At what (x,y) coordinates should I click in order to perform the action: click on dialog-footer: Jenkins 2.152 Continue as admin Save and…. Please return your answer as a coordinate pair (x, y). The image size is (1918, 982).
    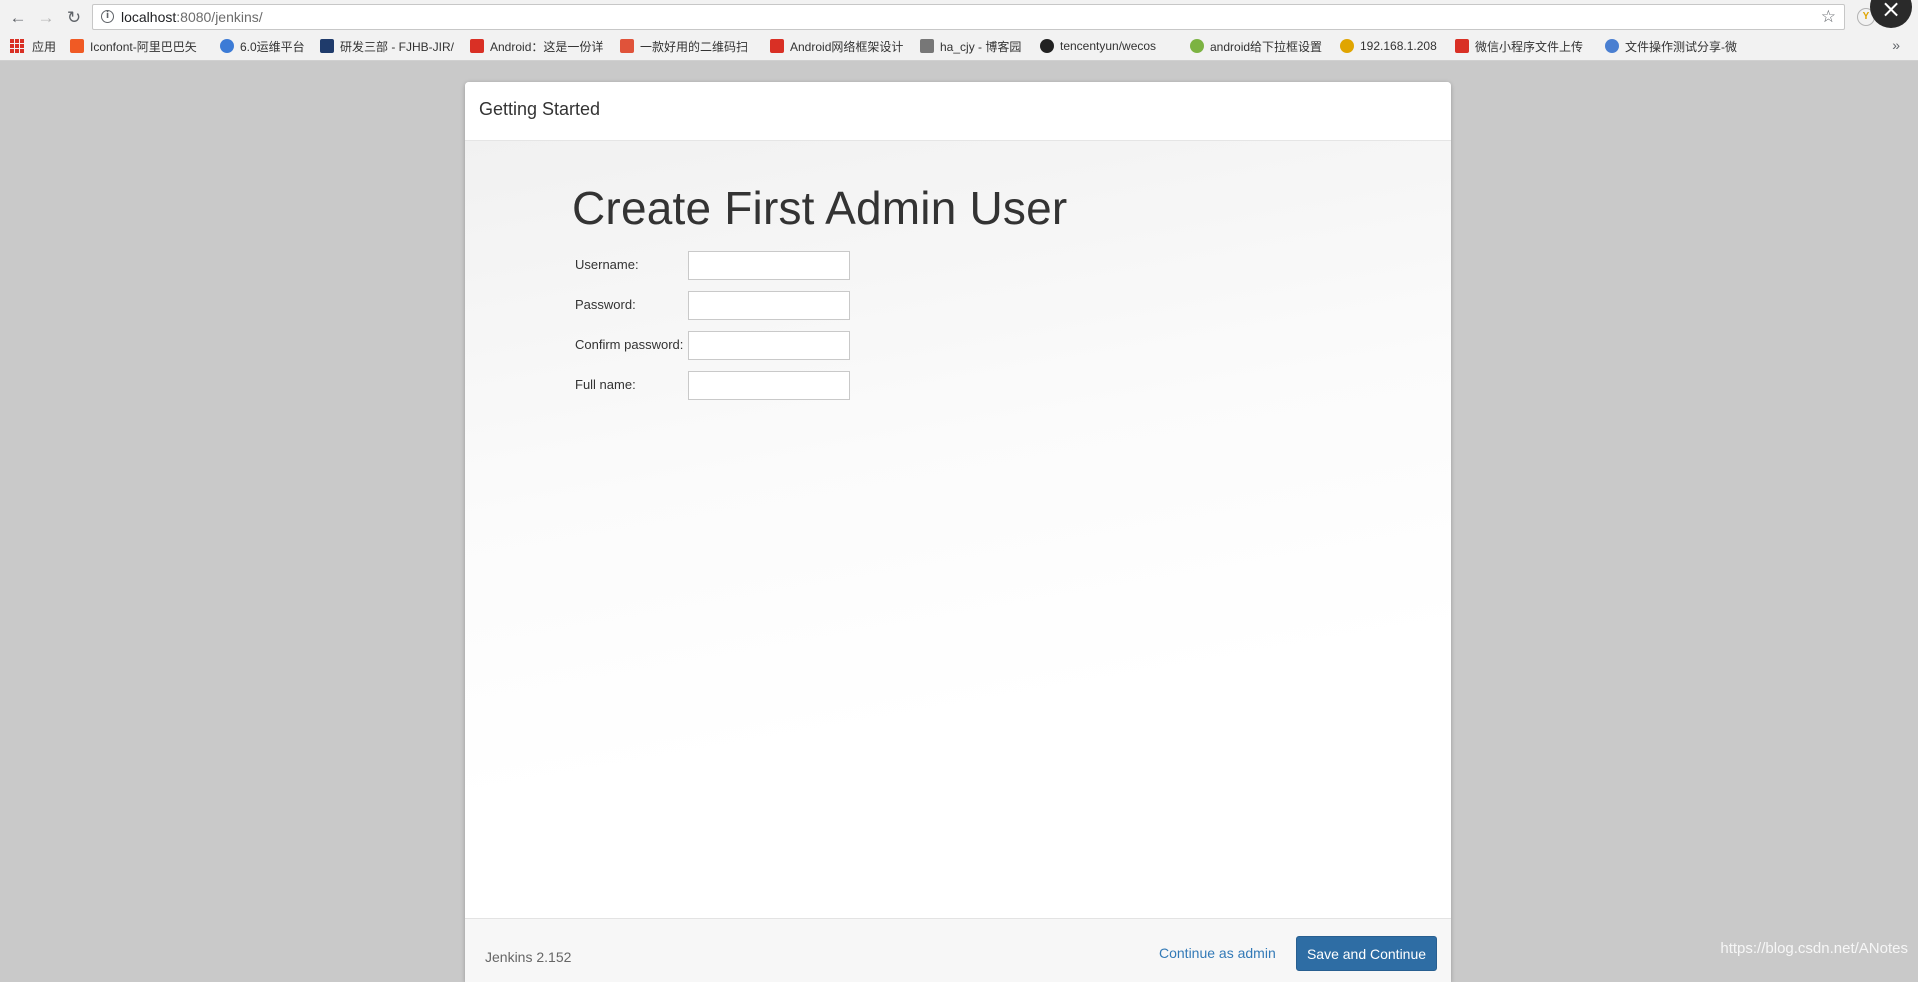
    Looking at the image, I should click on (958, 950).